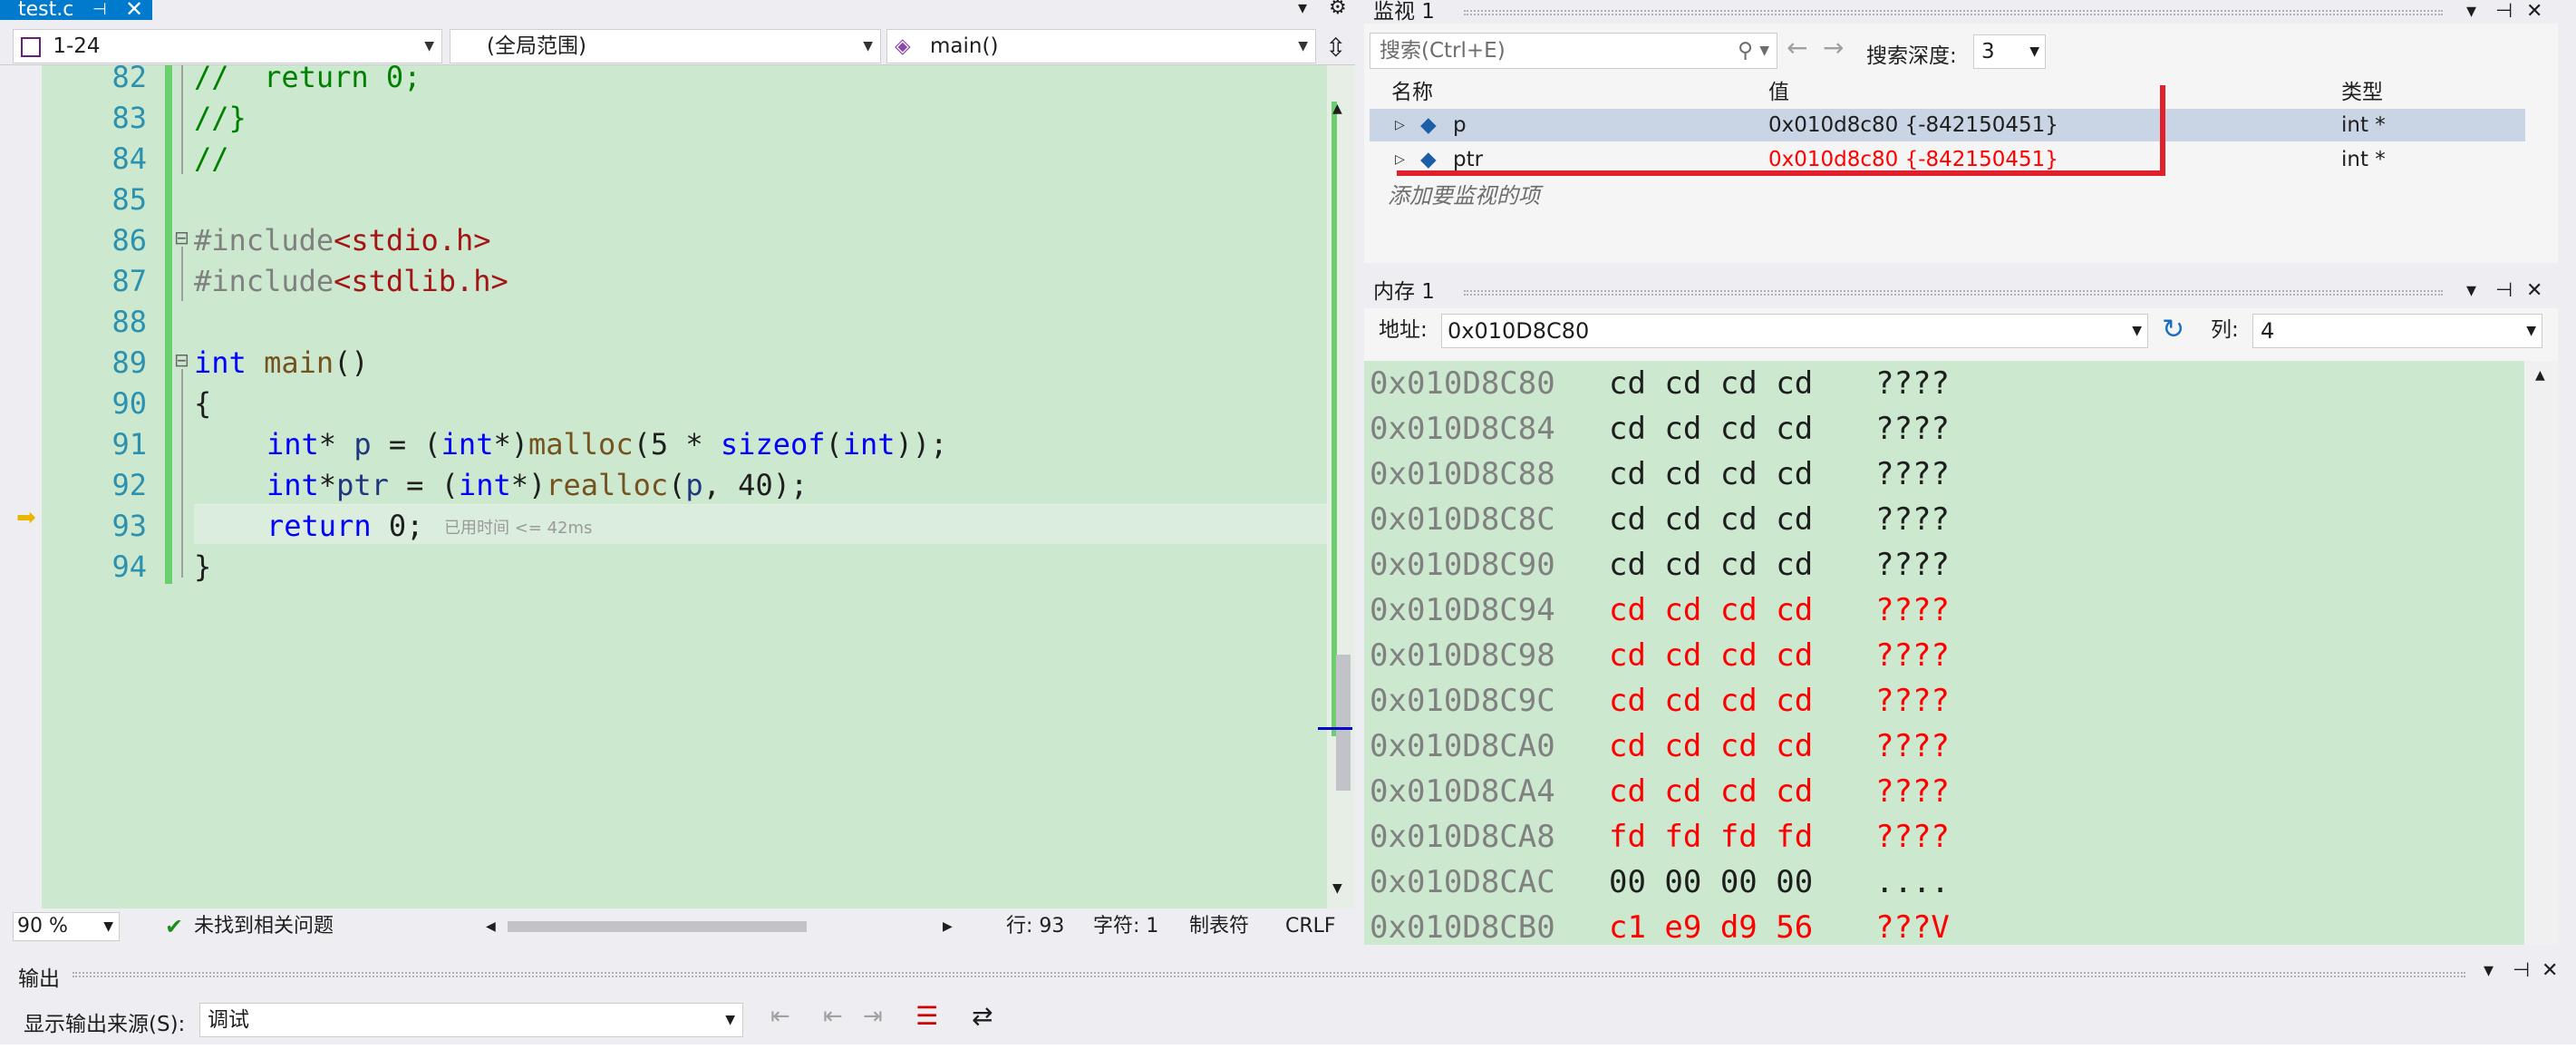 This screenshot has width=2576, height=1059. What do you see at coordinates (105, 1024) in the screenshot?
I see `output-source-label: 显示输出来源(S):` at bounding box center [105, 1024].